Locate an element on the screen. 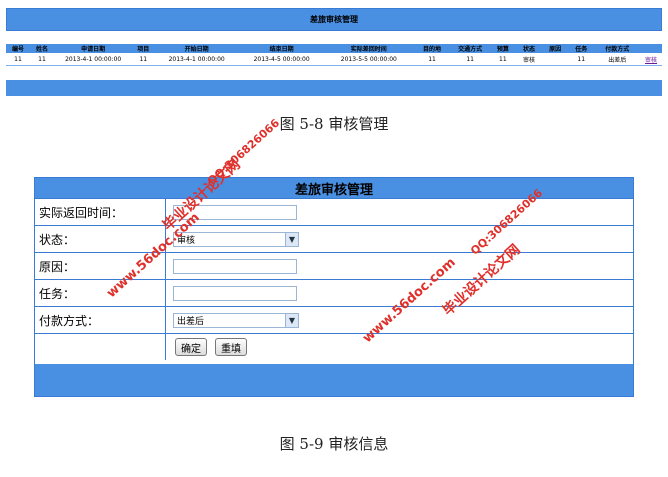 The width and height of the screenshot is (668, 477). actions-row: 确定 重填 is located at coordinates (334, 347).